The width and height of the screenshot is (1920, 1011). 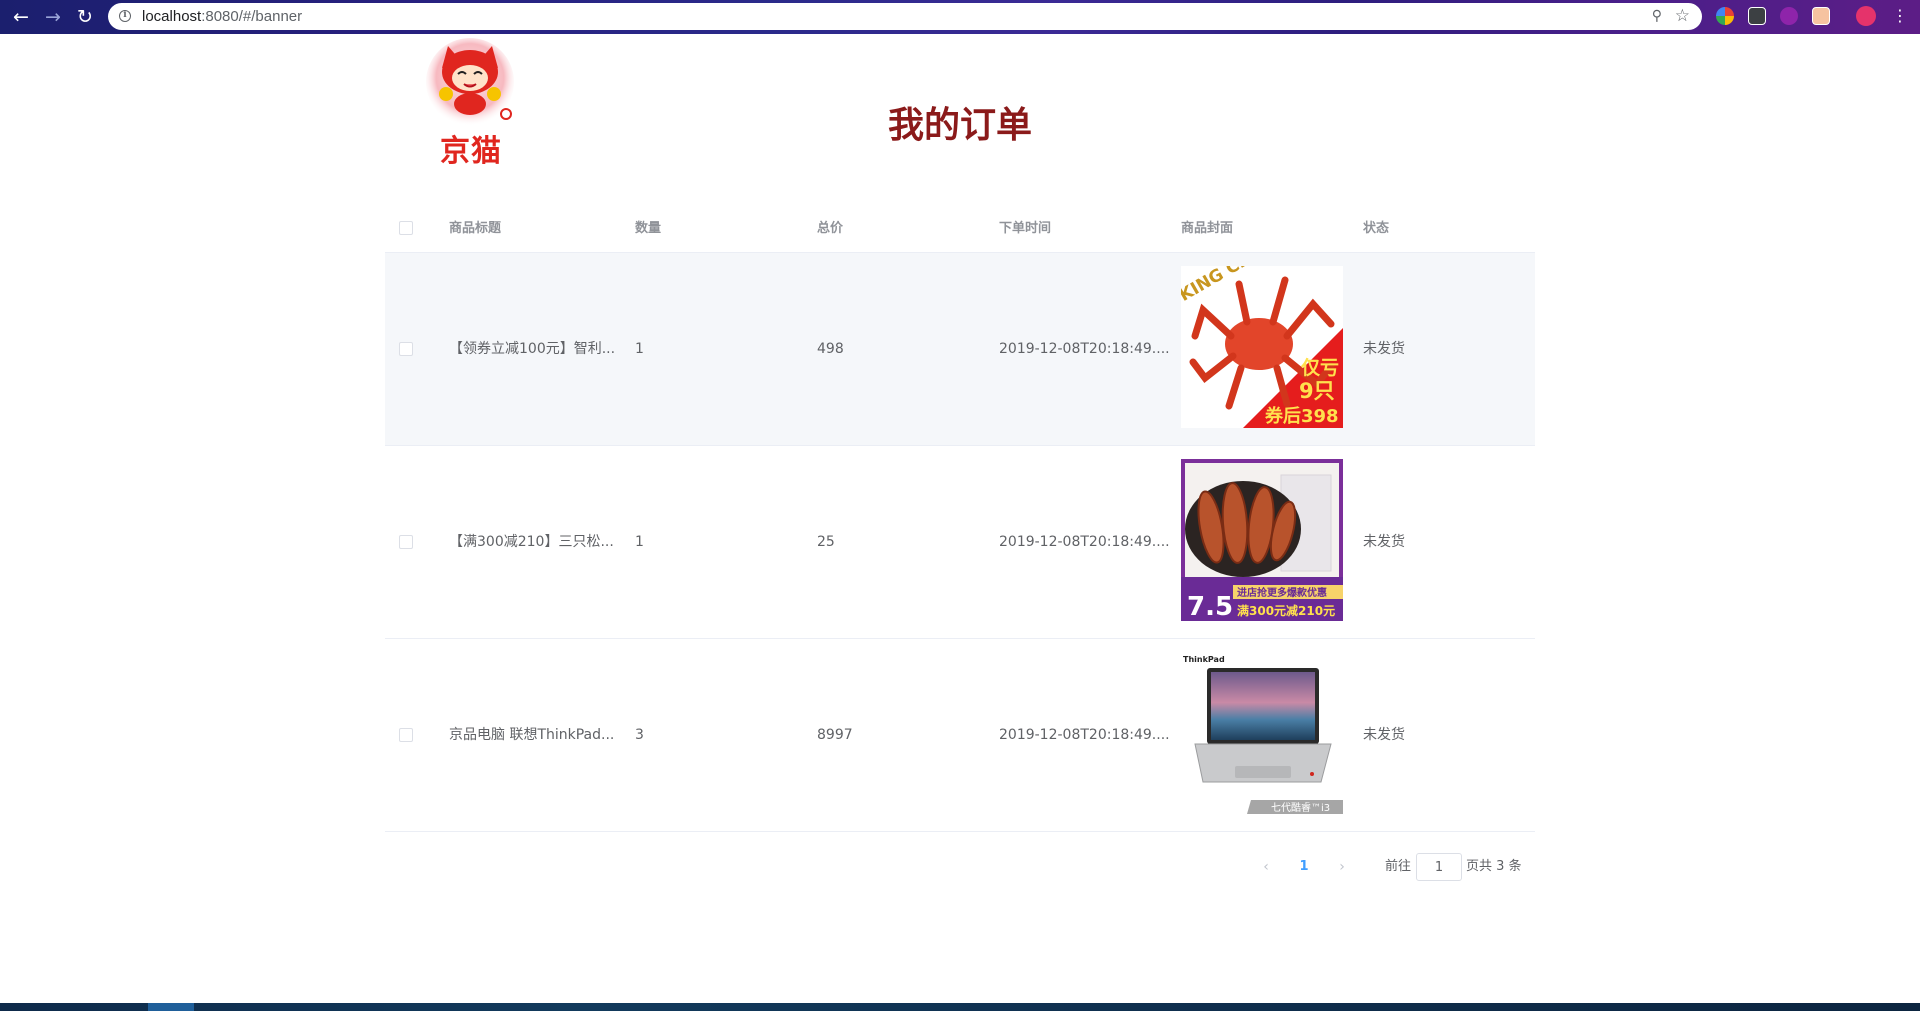 I want to click on table-header: 商品标题 数量 总价 下单时间 商品封面 状态, so click(x=960, y=229).